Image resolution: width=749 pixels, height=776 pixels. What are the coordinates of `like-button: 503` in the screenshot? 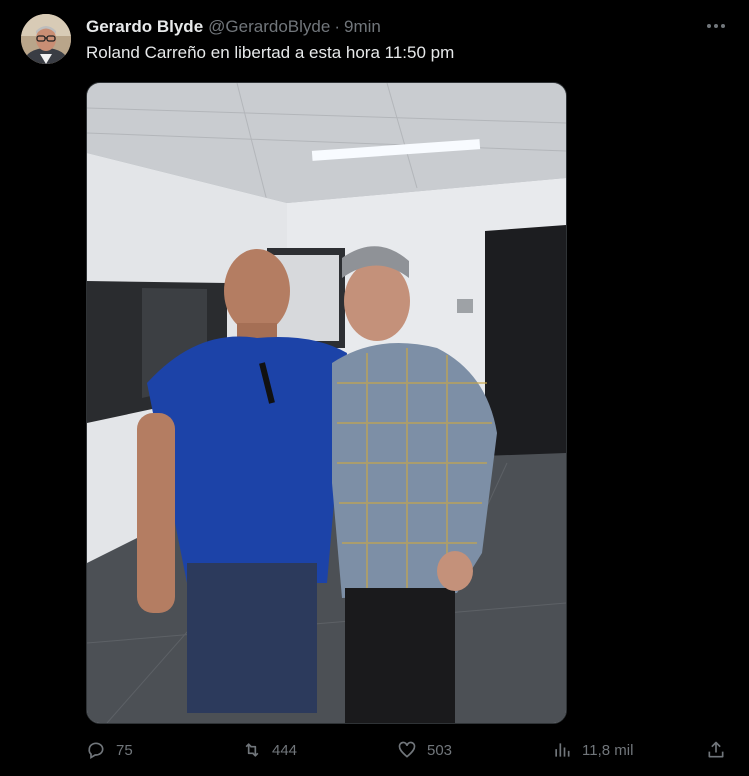 It's located at (424, 750).